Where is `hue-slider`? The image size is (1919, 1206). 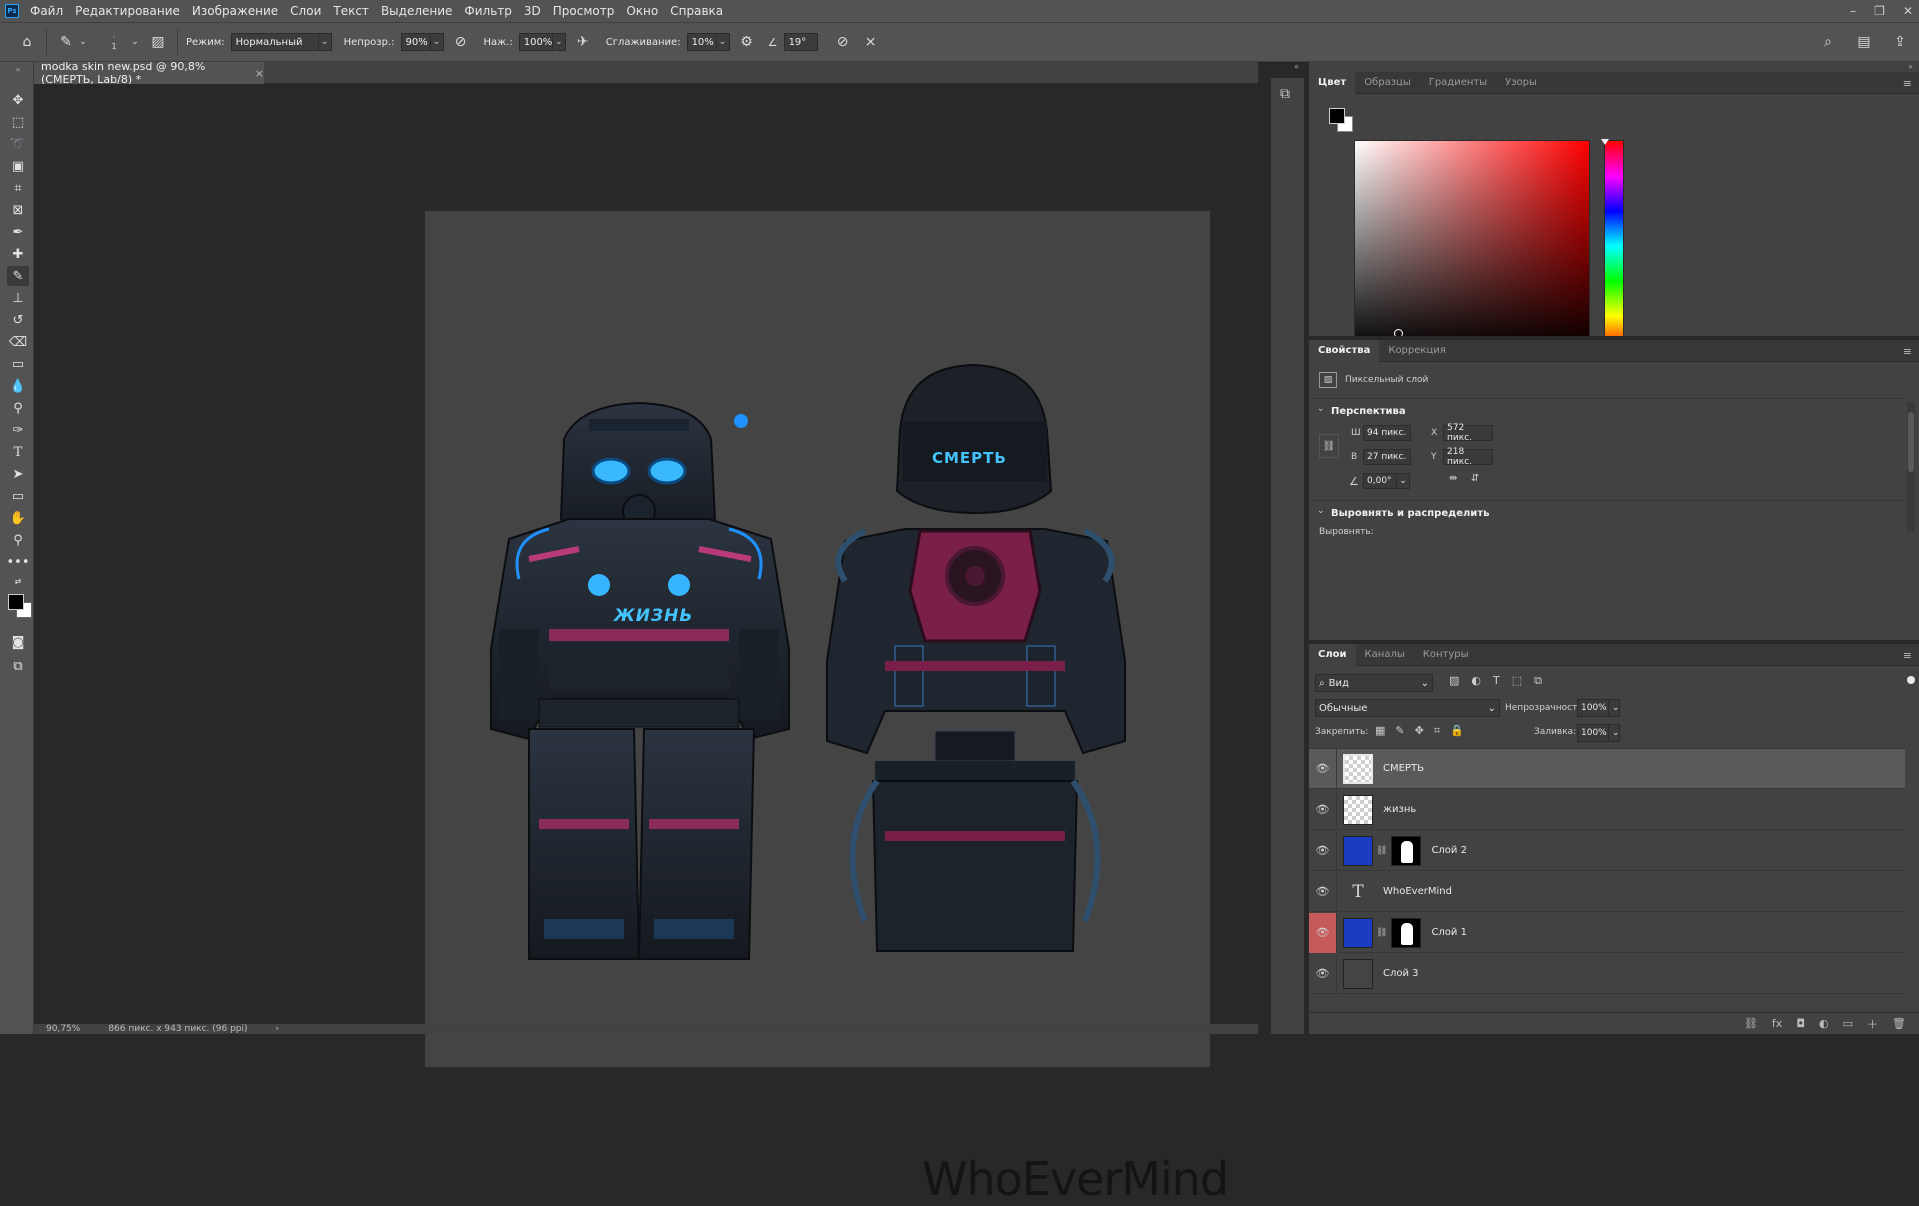
hue-slider is located at coordinates (1612, 245).